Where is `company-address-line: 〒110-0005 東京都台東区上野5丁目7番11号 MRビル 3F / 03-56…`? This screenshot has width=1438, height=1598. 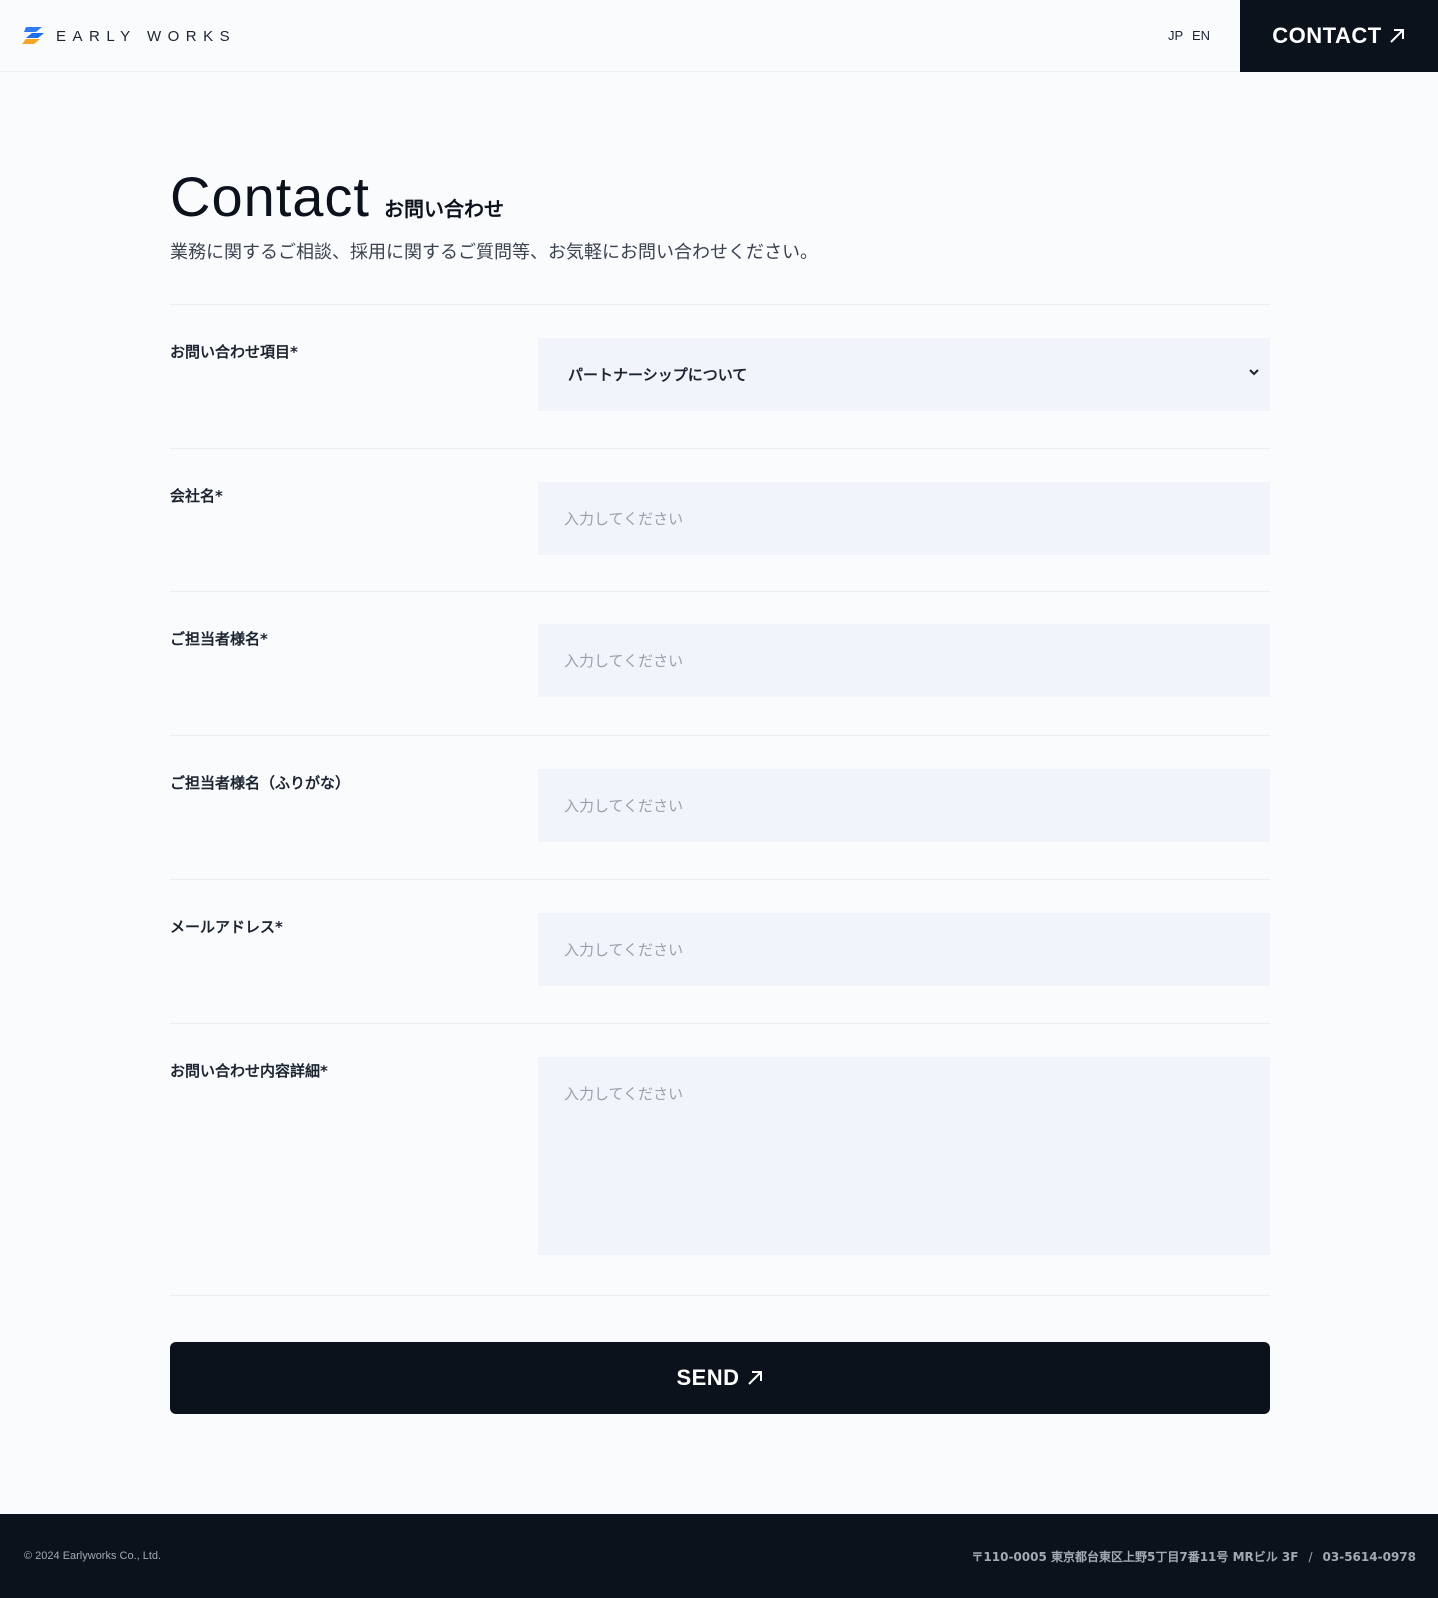 company-address-line: 〒110-0005 東京都台東区上野5丁目7番11号 MRビル 3F / 03-56… is located at coordinates (1193, 1556).